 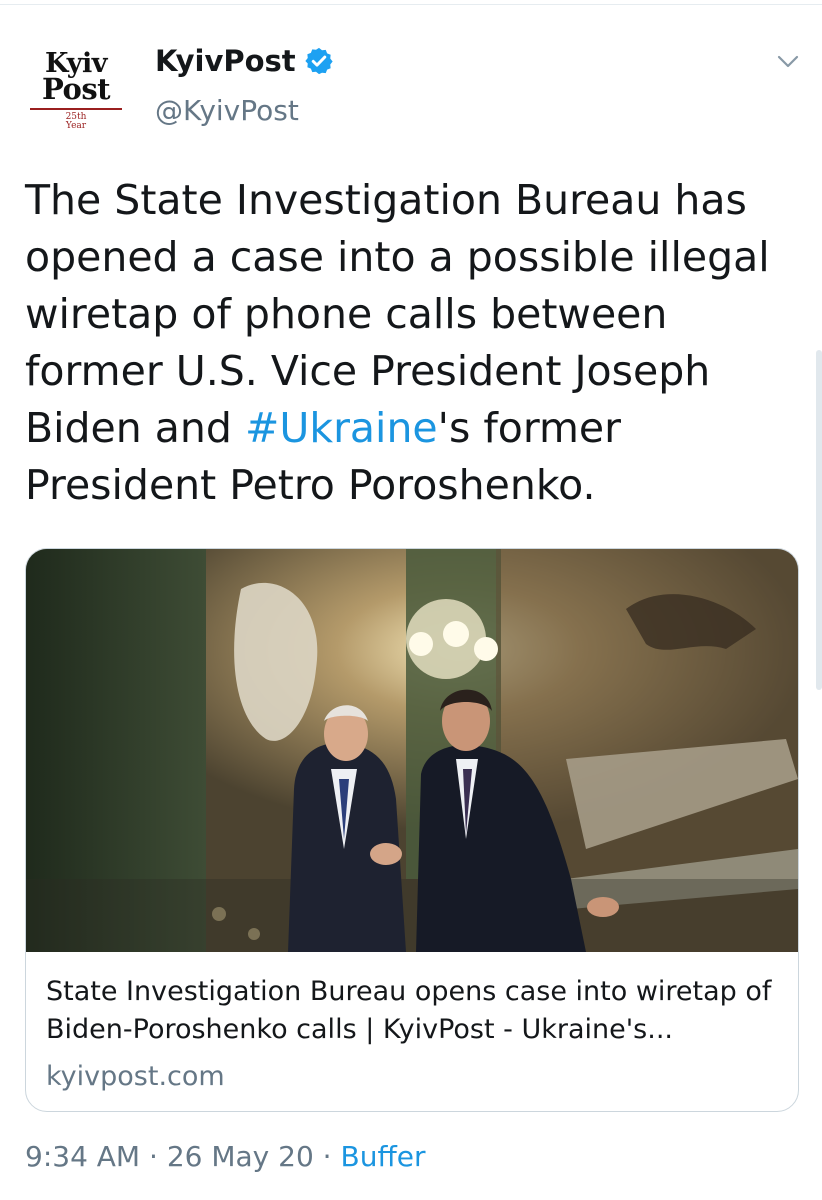 What do you see at coordinates (341, 428) in the screenshot?
I see `hashtag-link: #Ukraine` at bounding box center [341, 428].